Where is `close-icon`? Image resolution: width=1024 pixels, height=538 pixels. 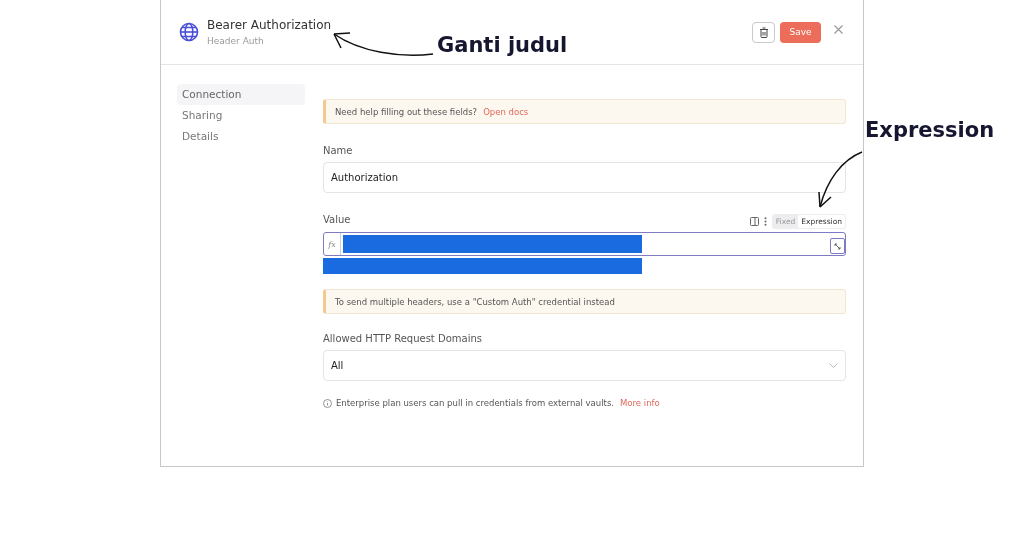
close-icon is located at coordinates (838, 29).